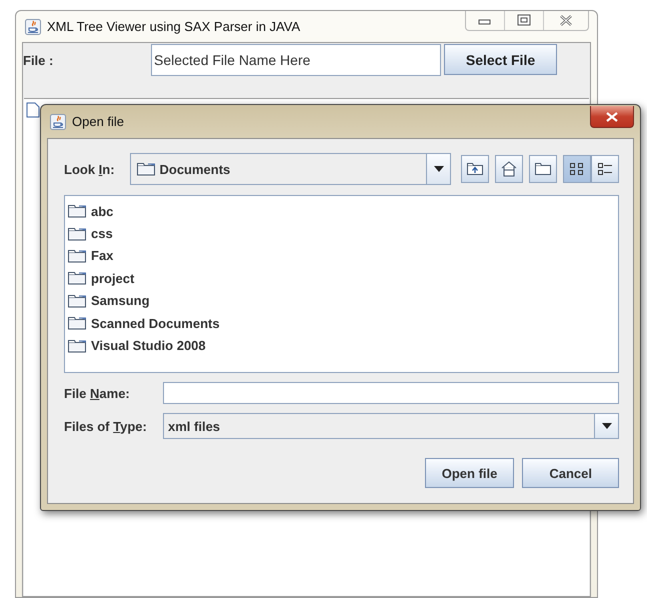 The width and height of the screenshot is (647, 598). What do you see at coordinates (90, 169) in the screenshot?
I see `look-in-label: Look In:` at bounding box center [90, 169].